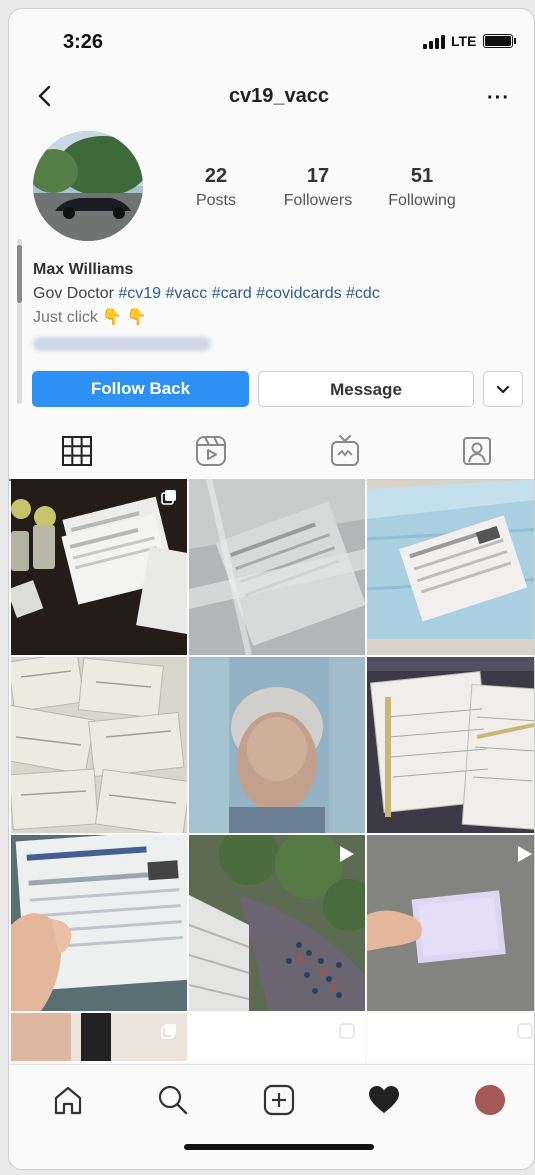 The image size is (535, 1175). What do you see at coordinates (271, 452) in the screenshot?
I see `profile-tabs` at bounding box center [271, 452].